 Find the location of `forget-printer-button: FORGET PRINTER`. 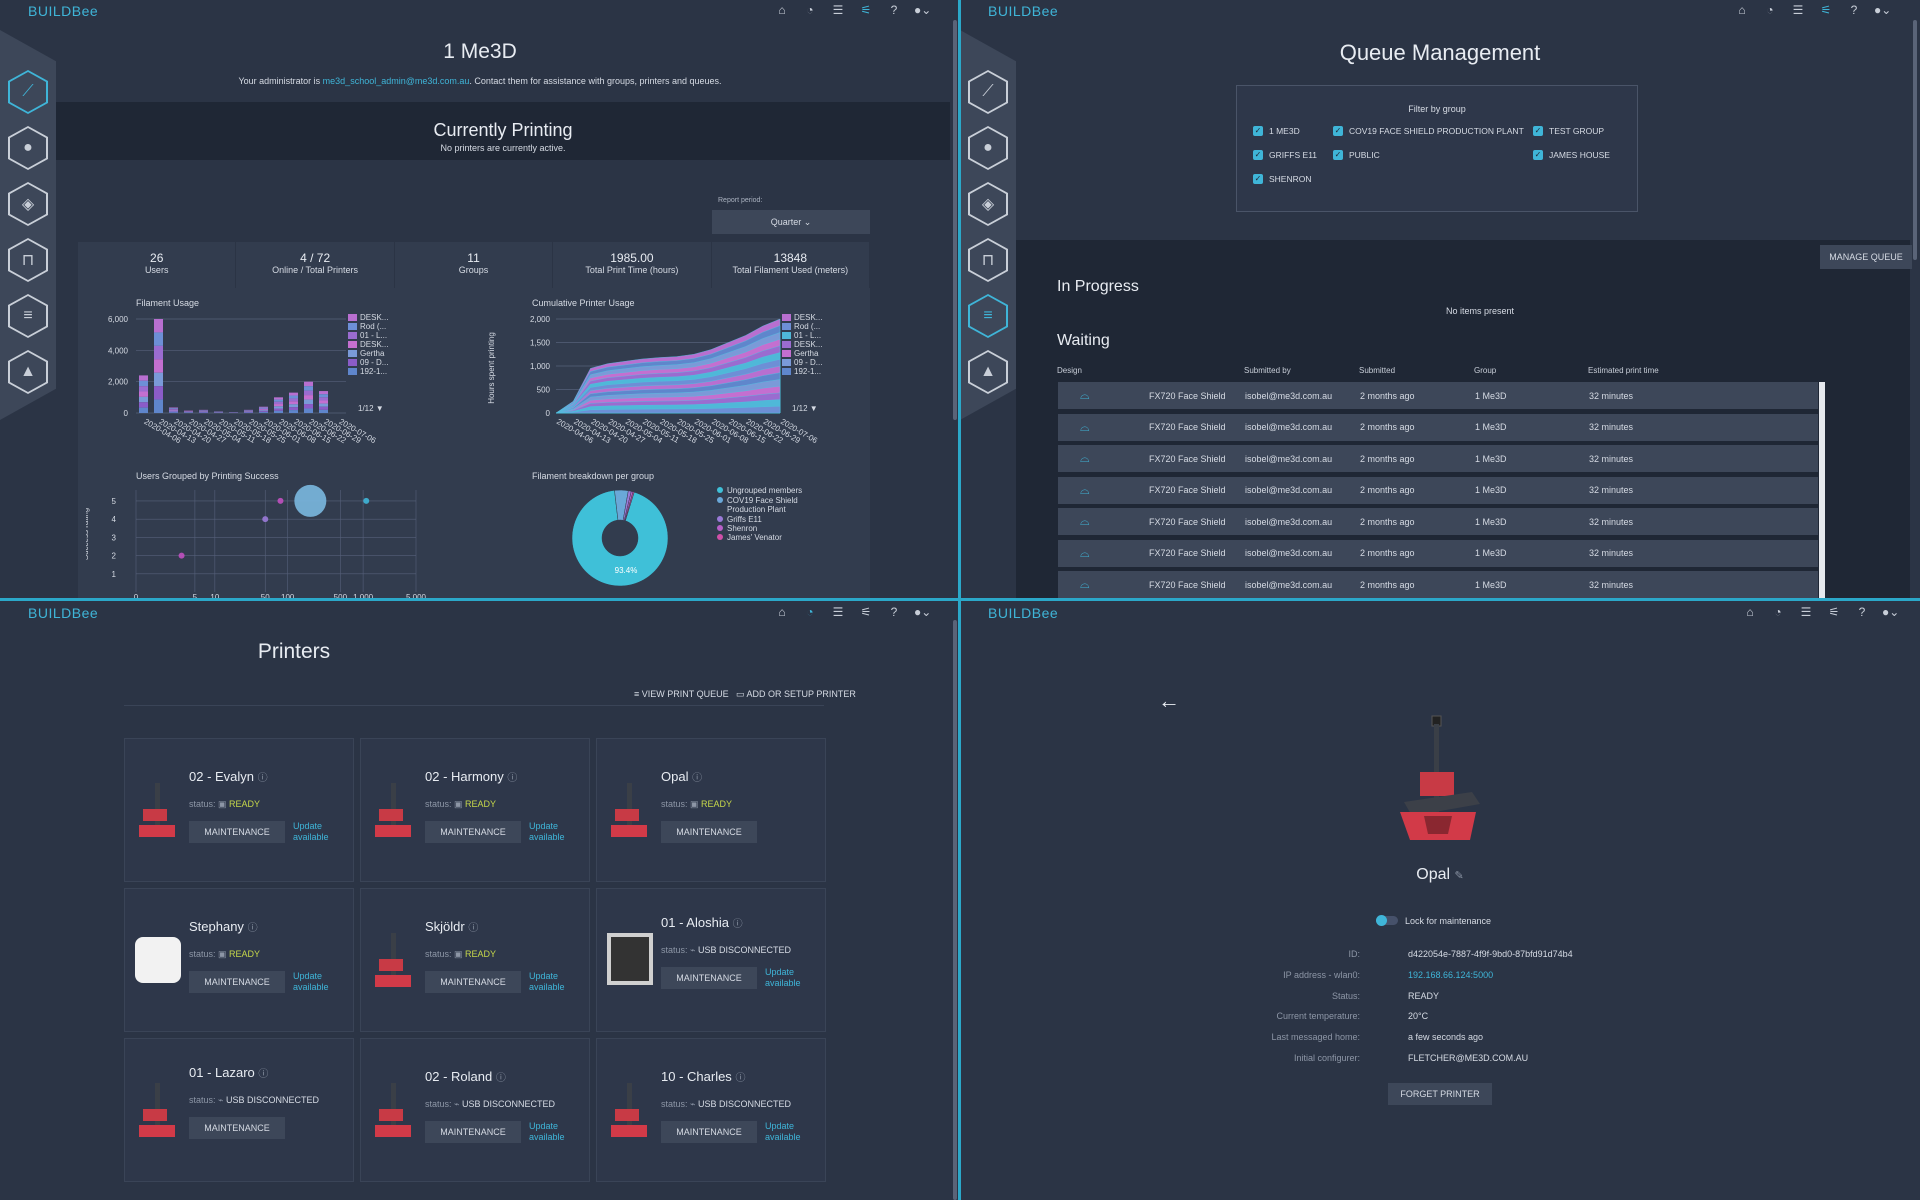

forget-printer-button: FORGET PRINTER is located at coordinates (1440, 1094).